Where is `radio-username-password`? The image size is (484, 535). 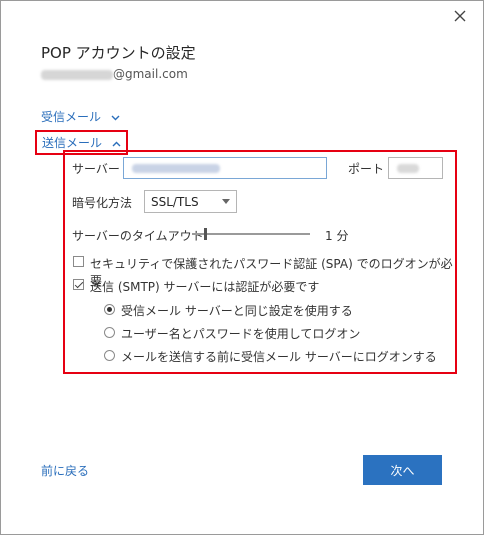
radio-username-password is located at coordinates (109, 332).